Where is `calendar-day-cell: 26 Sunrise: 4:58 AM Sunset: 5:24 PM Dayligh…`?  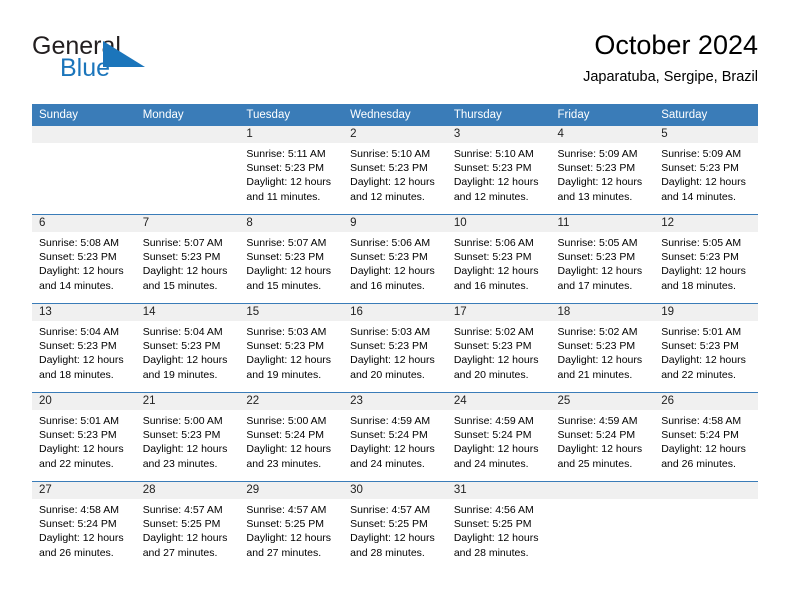
calendar-day-cell: 26 Sunrise: 4:58 AM Sunset: 5:24 PM Dayligh… is located at coordinates (706, 437).